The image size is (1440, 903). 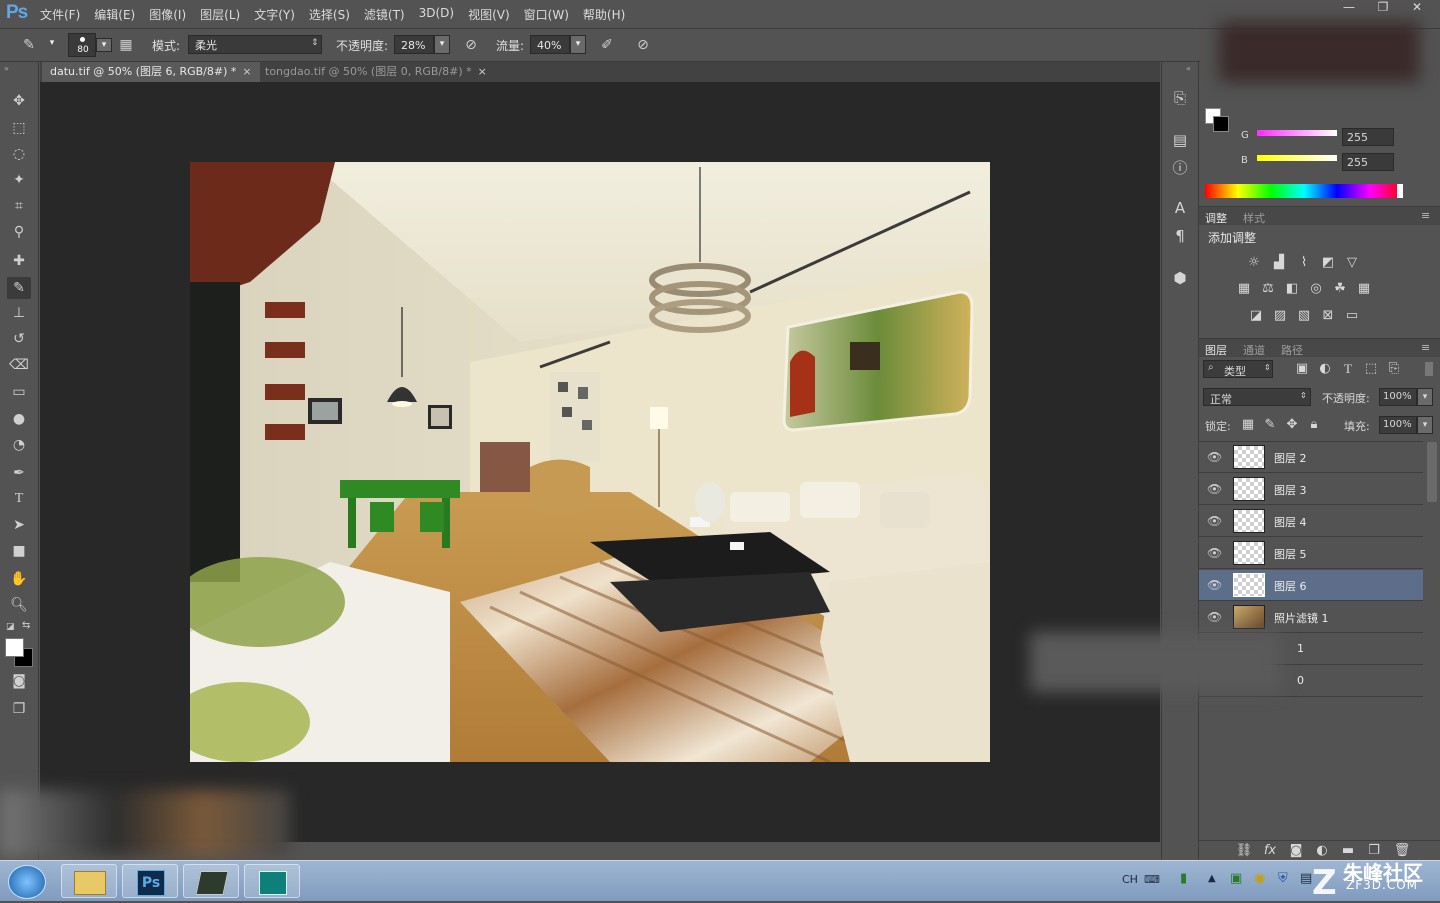 What do you see at coordinates (1244, 851) in the screenshot?
I see `link-layers-icon: ⛓` at bounding box center [1244, 851].